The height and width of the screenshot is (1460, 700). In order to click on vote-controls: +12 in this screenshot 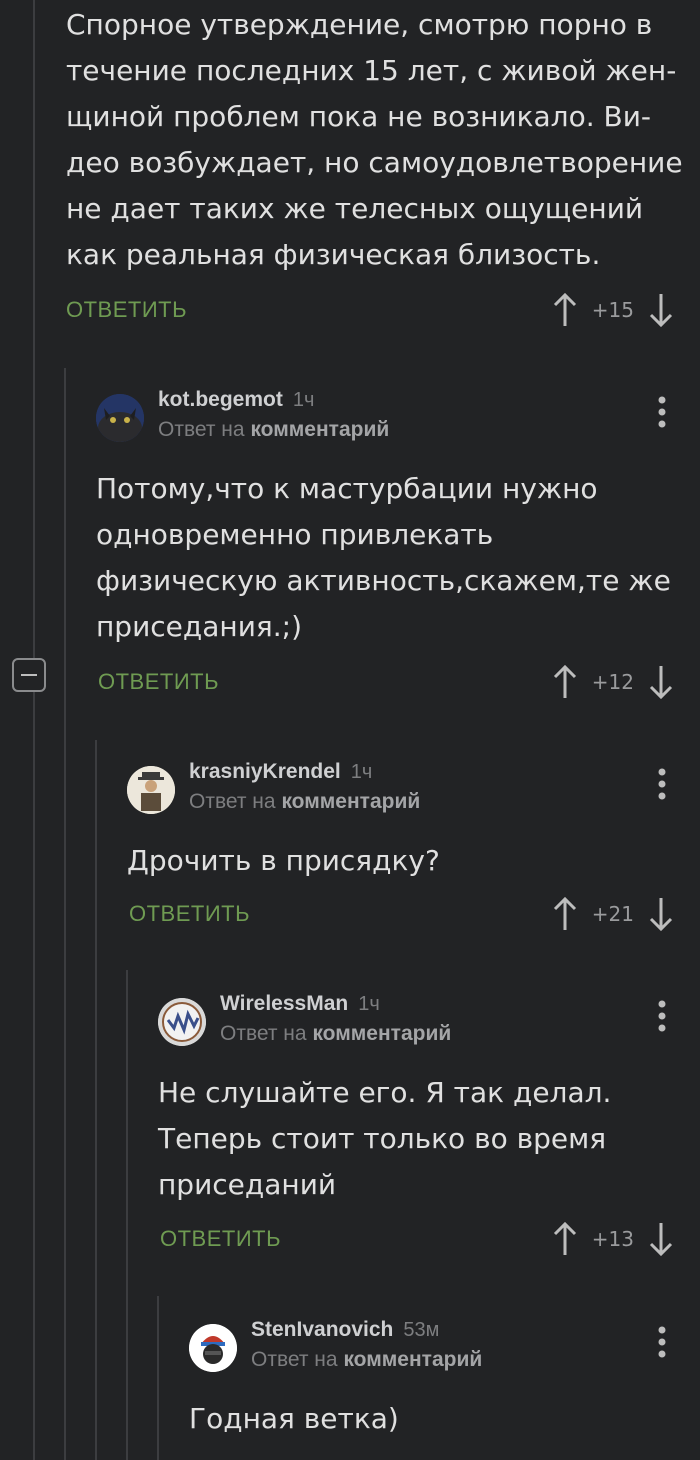, I will do `click(613, 682)`.